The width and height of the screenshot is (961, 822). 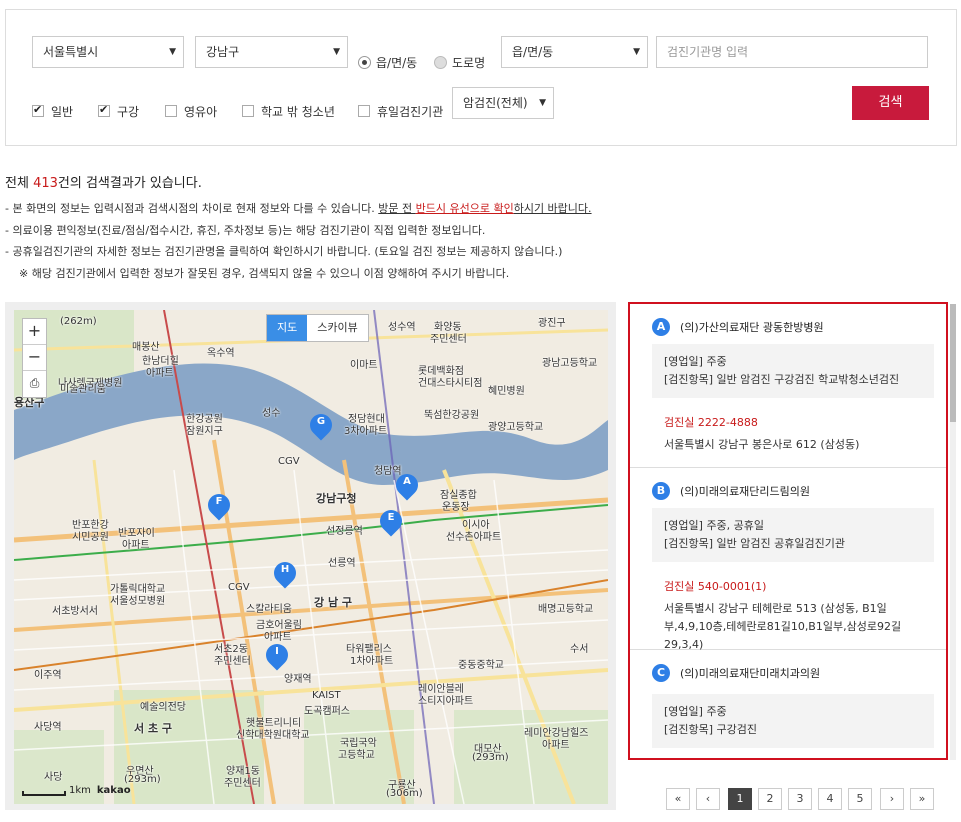 What do you see at coordinates (201, 111) in the screenshot?
I see `check-infant-label: 영유아` at bounding box center [201, 111].